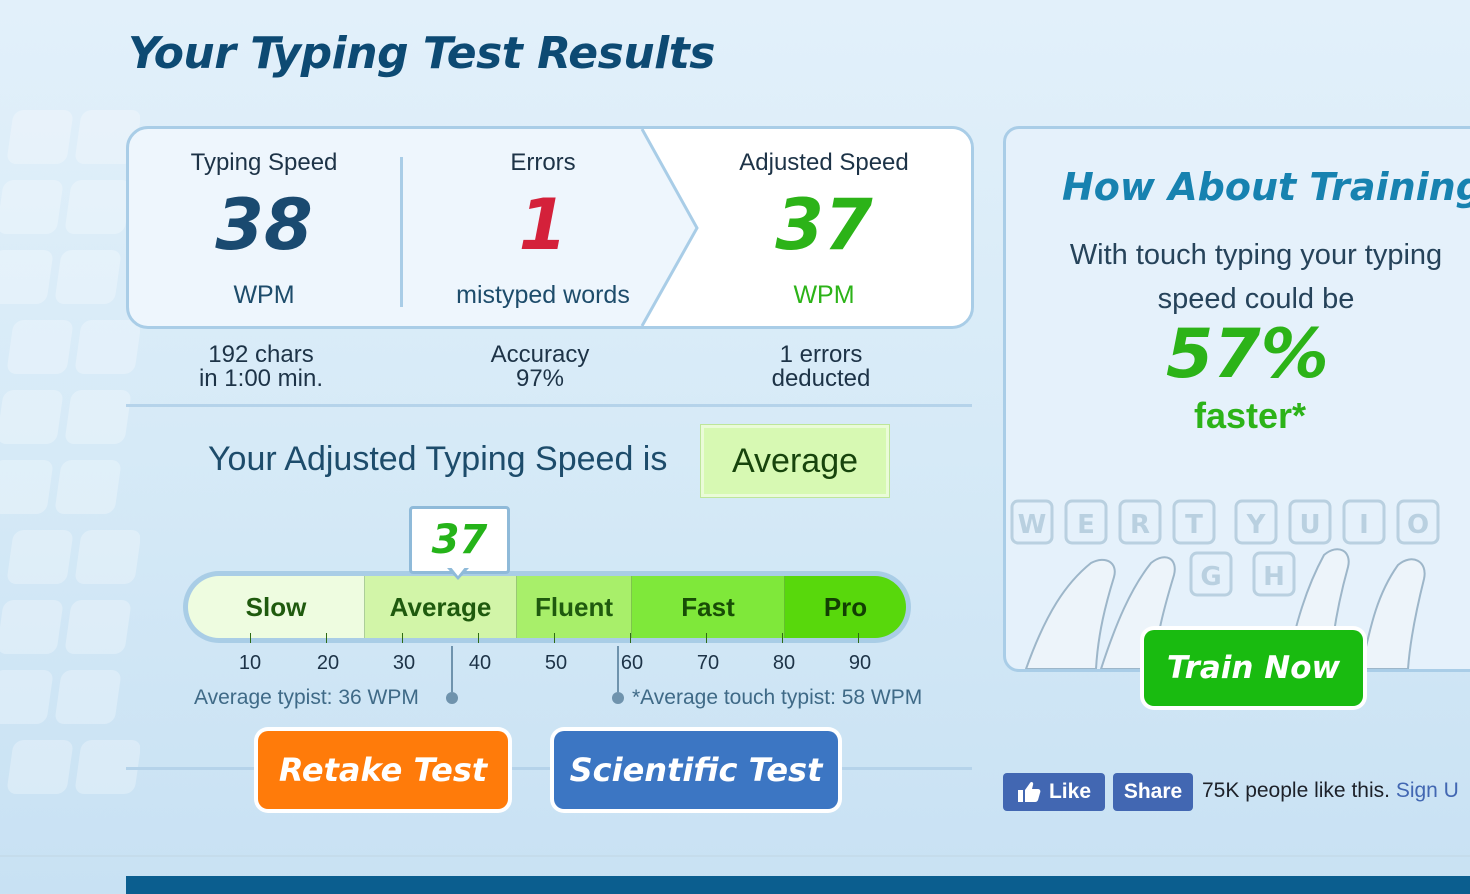  I want to click on typing-speed-stat: Typing Speed 38 WPM, so click(264, 227).